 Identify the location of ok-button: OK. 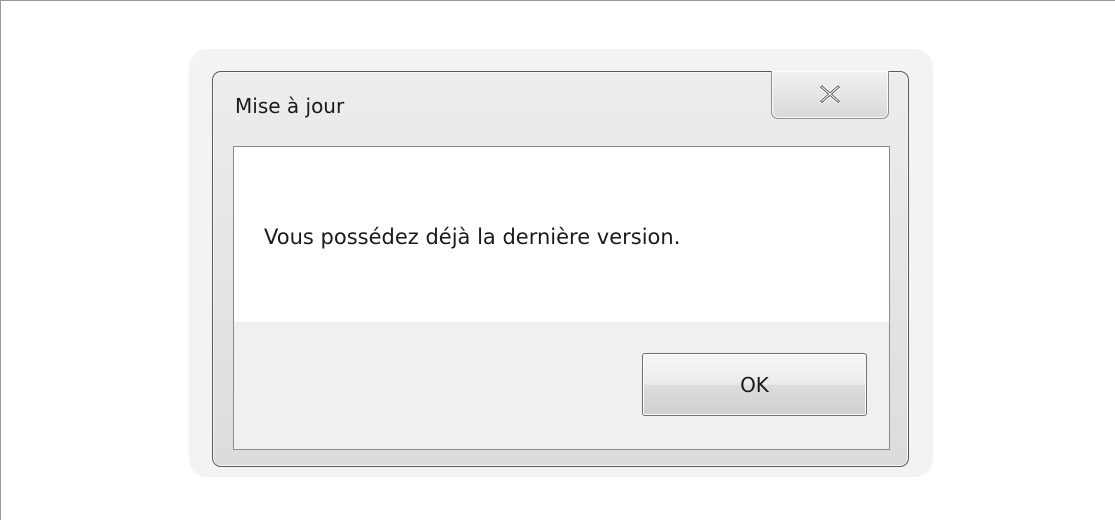
(754, 384).